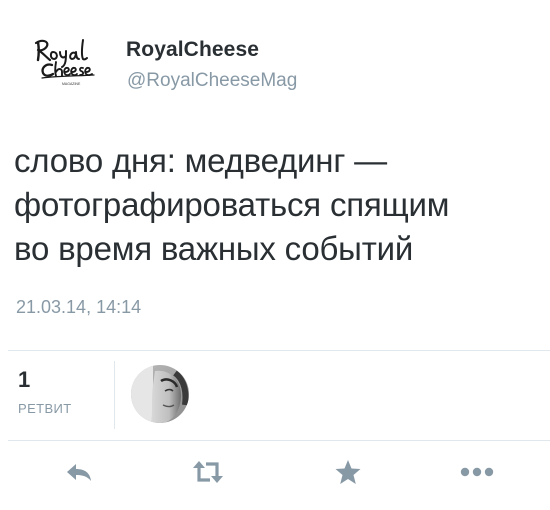 This screenshot has width=550, height=510. What do you see at coordinates (45, 391) in the screenshot?
I see `retweet-stat: 1 РЕТВИТ` at bounding box center [45, 391].